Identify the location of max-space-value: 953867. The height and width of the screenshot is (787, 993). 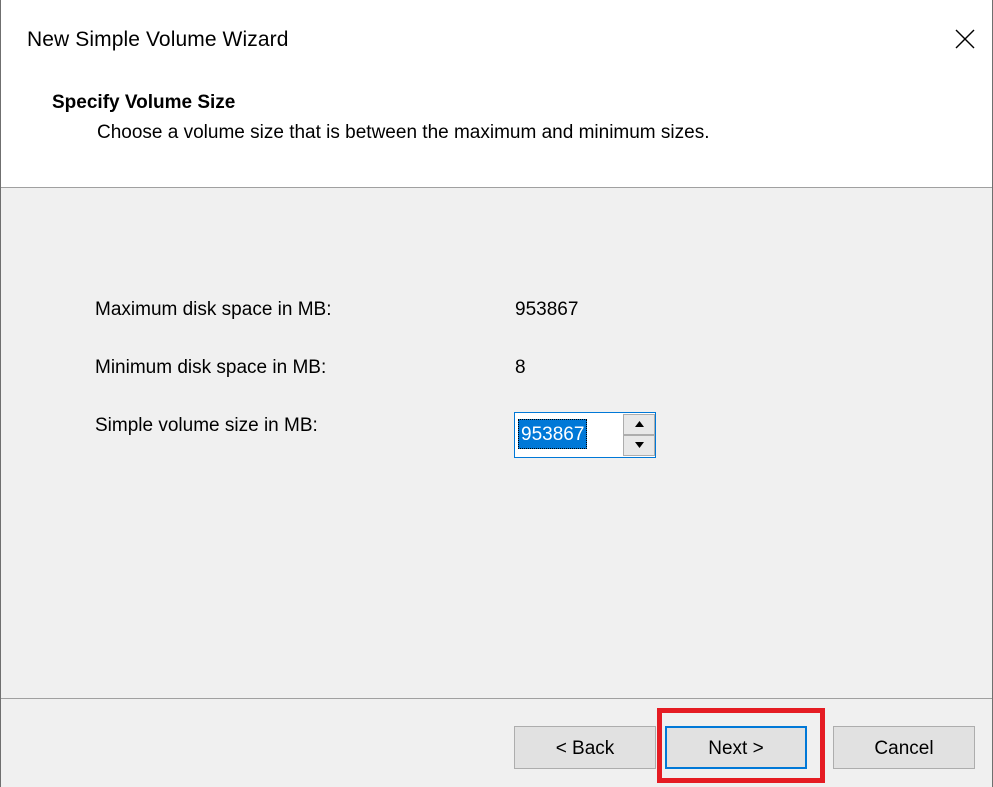
(547, 309).